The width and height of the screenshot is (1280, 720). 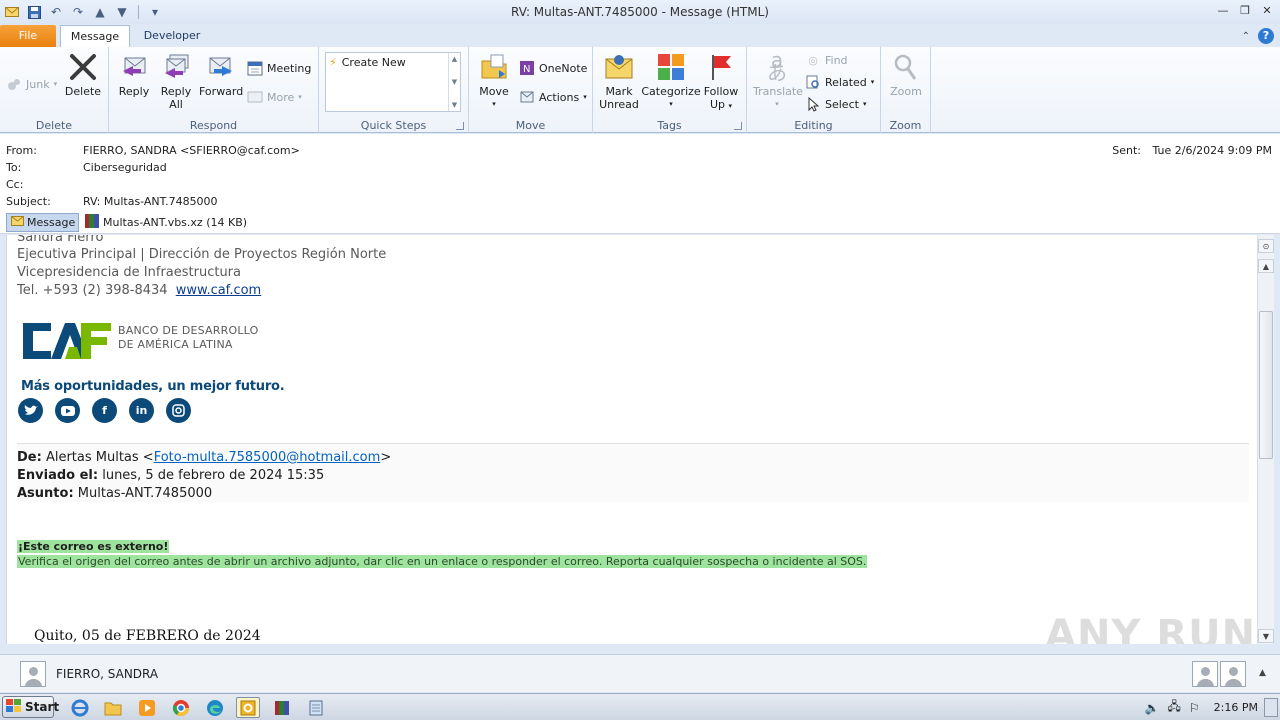 What do you see at coordinates (141, 410) in the screenshot?
I see `linkedin-icon: in` at bounding box center [141, 410].